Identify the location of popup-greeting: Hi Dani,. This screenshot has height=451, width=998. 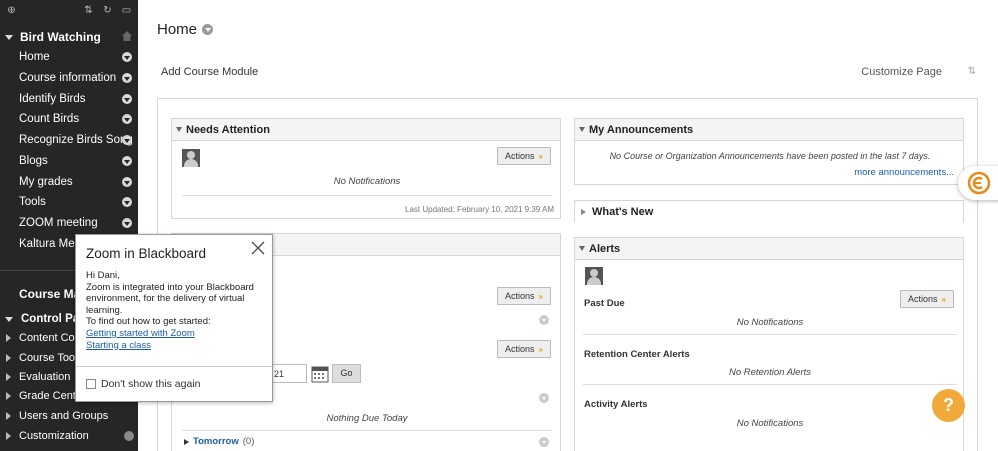
(103, 275).